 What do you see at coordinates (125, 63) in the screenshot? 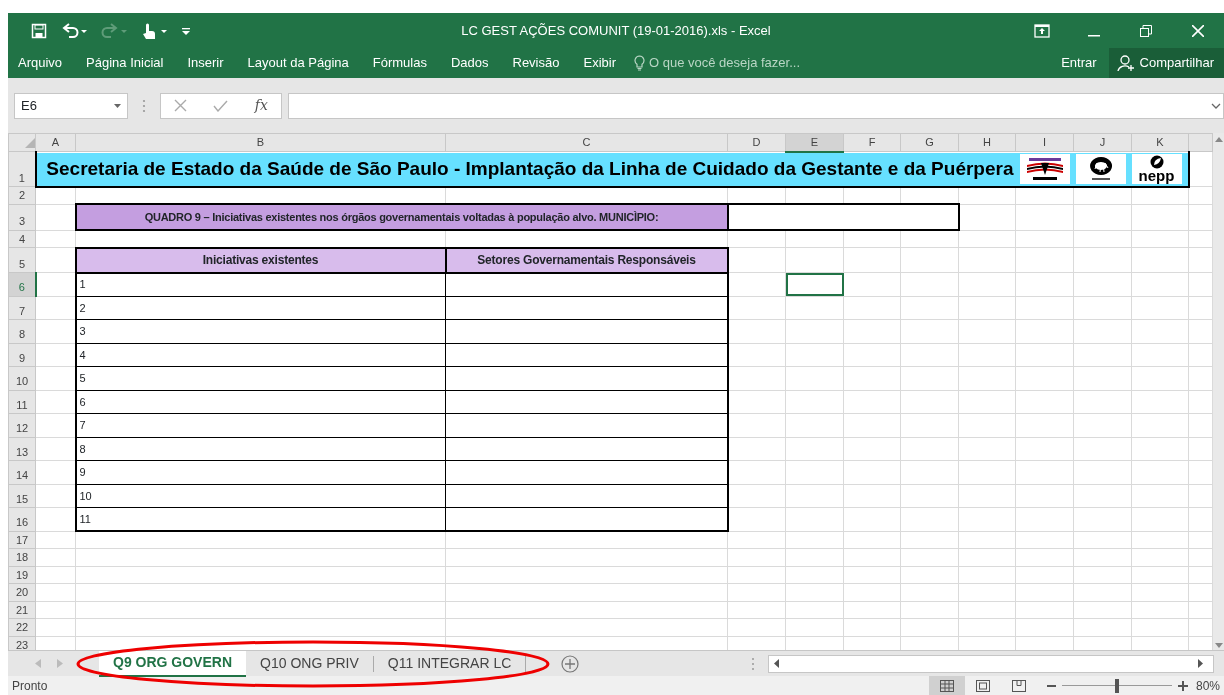
I see `ribbon-tab: Página Inicial` at bounding box center [125, 63].